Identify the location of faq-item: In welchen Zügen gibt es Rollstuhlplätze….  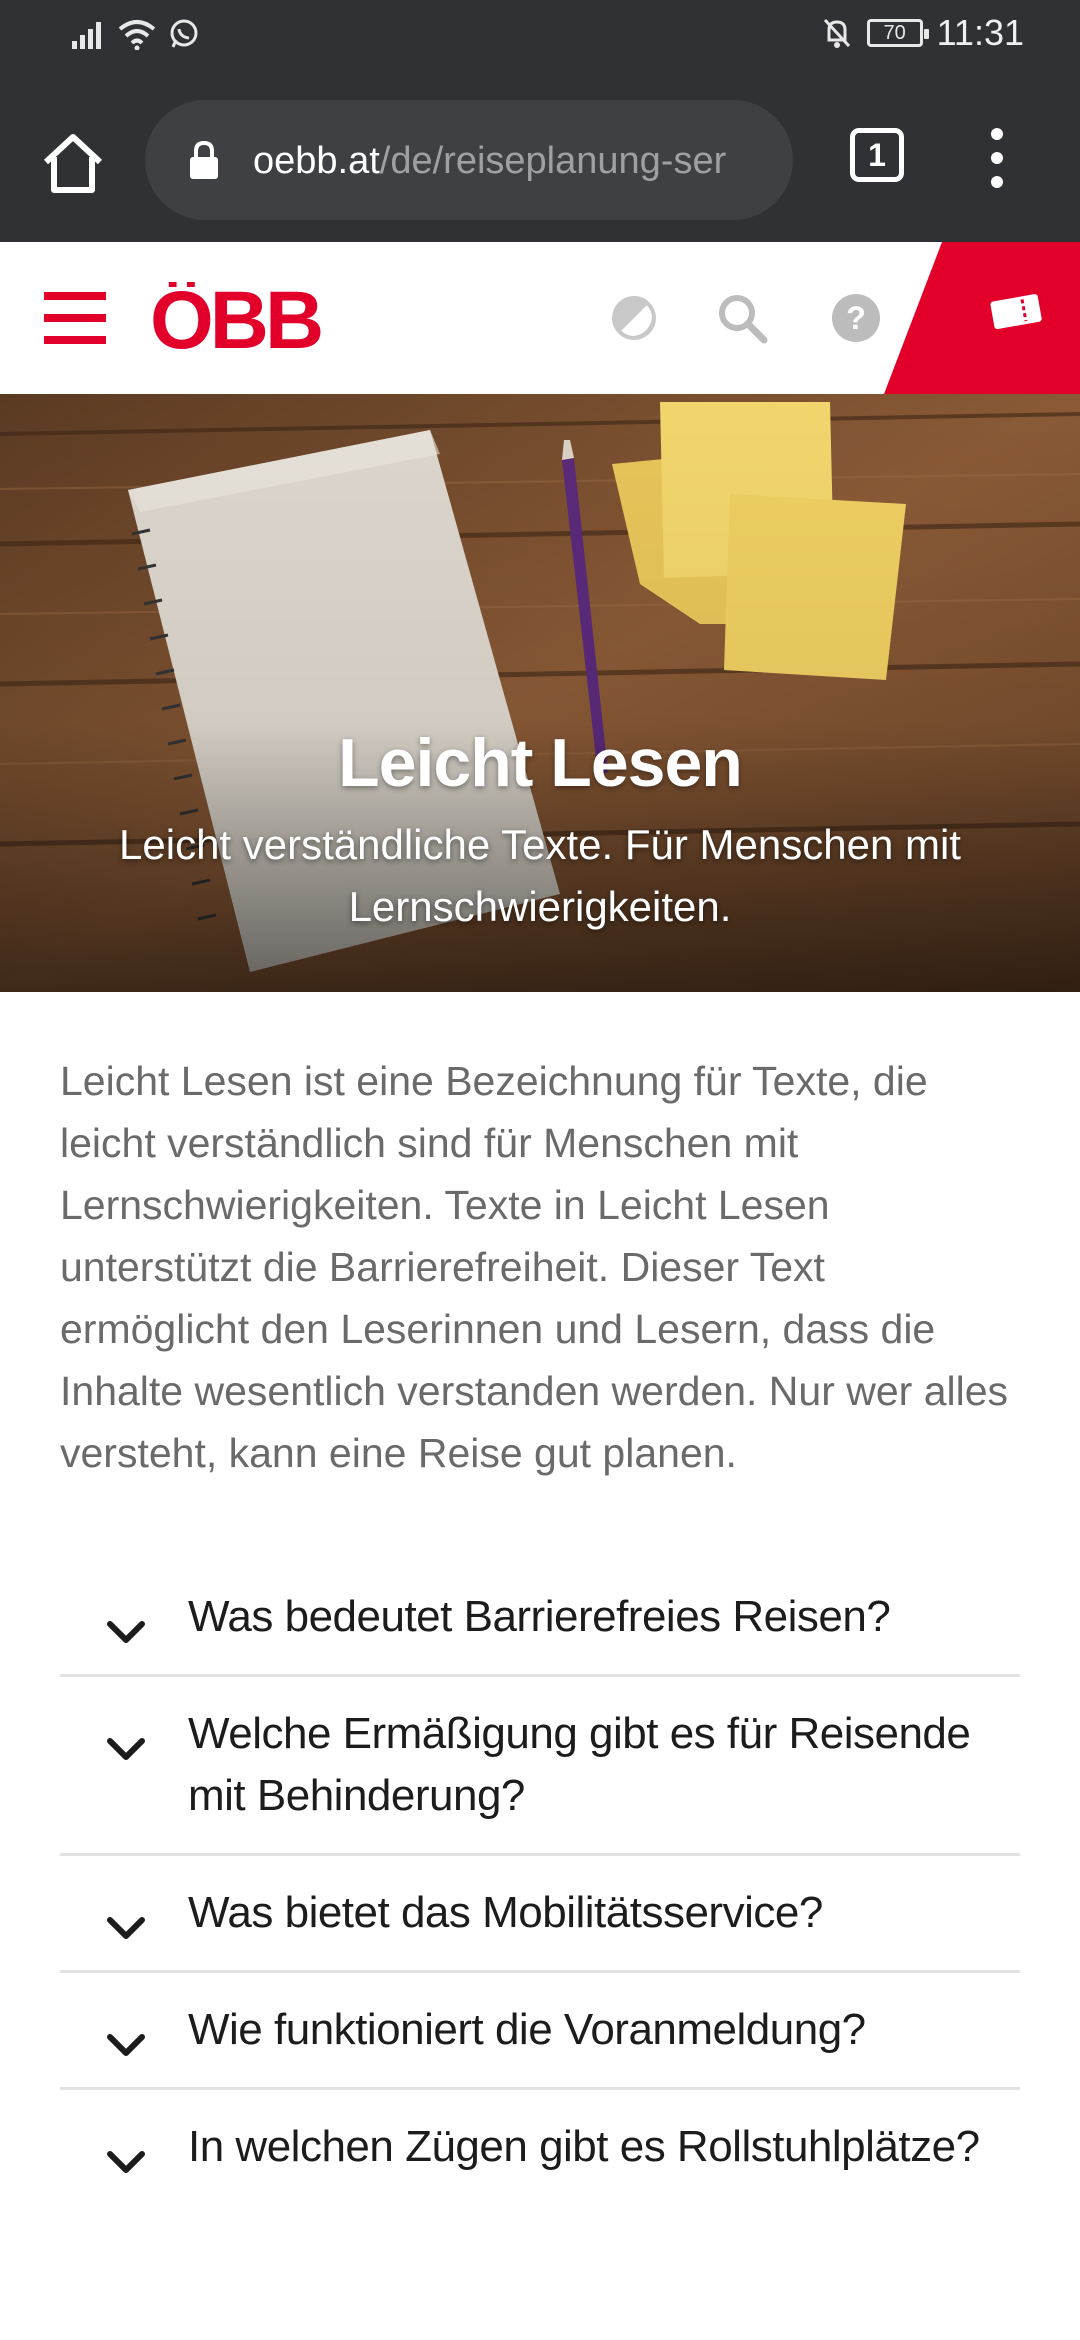
(540, 2147).